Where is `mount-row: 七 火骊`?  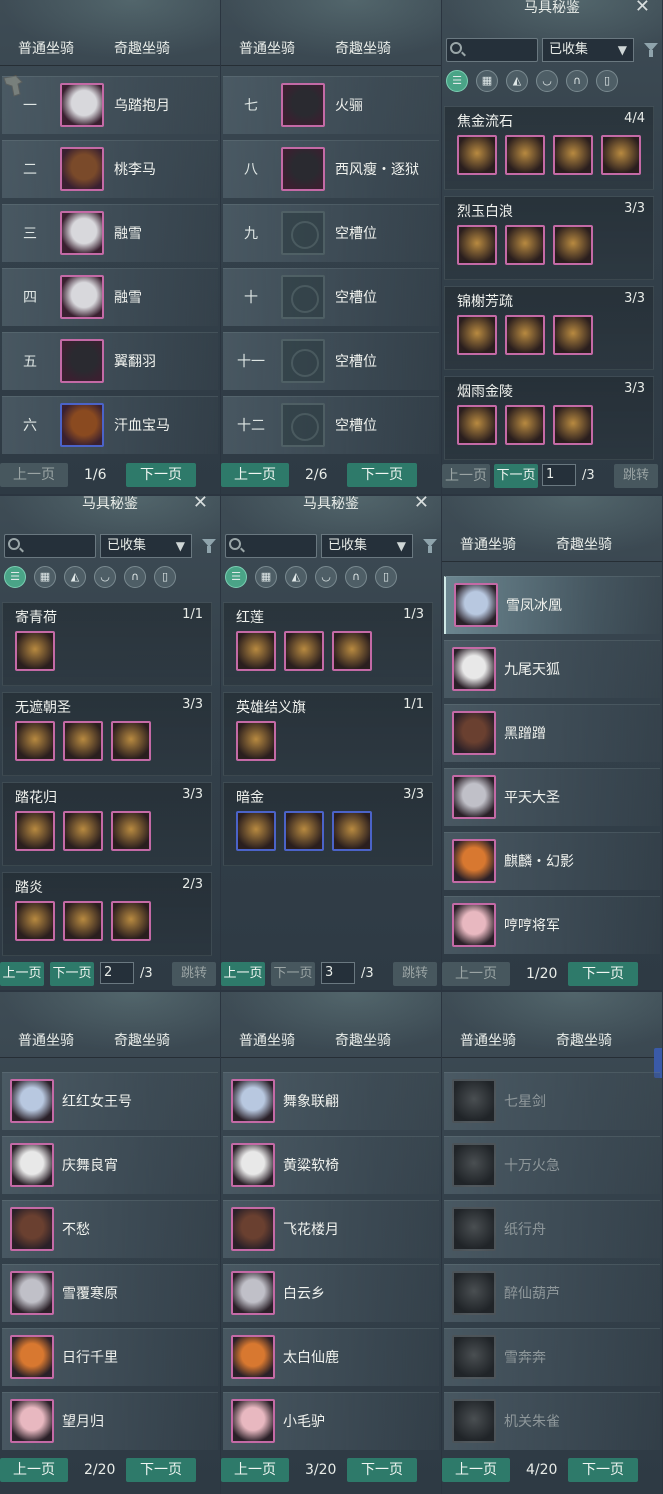 mount-row: 七 火骊 is located at coordinates (331, 105).